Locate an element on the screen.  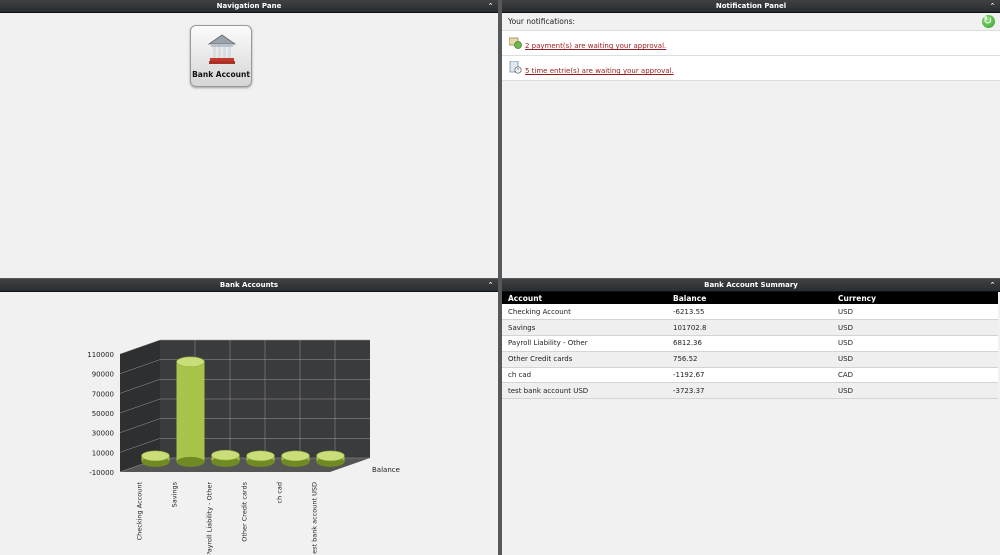
bank-accounts-title: Bank Accounts is located at coordinates (249, 285).